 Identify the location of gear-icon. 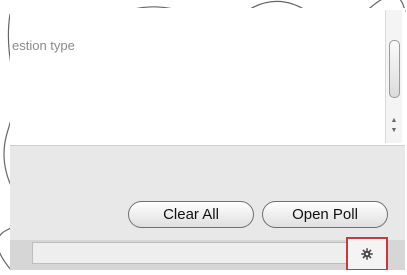
(367, 254).